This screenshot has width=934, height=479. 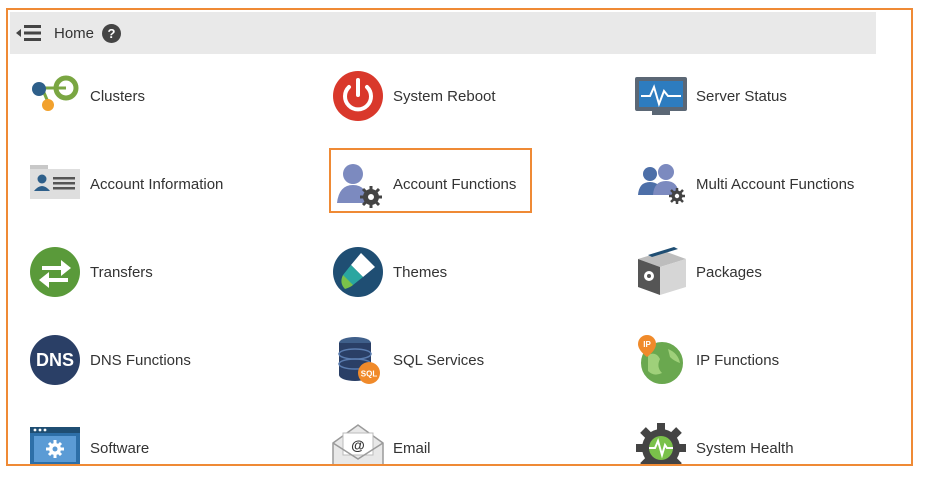 What do you see at coordinates (764, 272) in the screenshot?
I see `tile-packages: Packages` at bounding box center [764, 272].